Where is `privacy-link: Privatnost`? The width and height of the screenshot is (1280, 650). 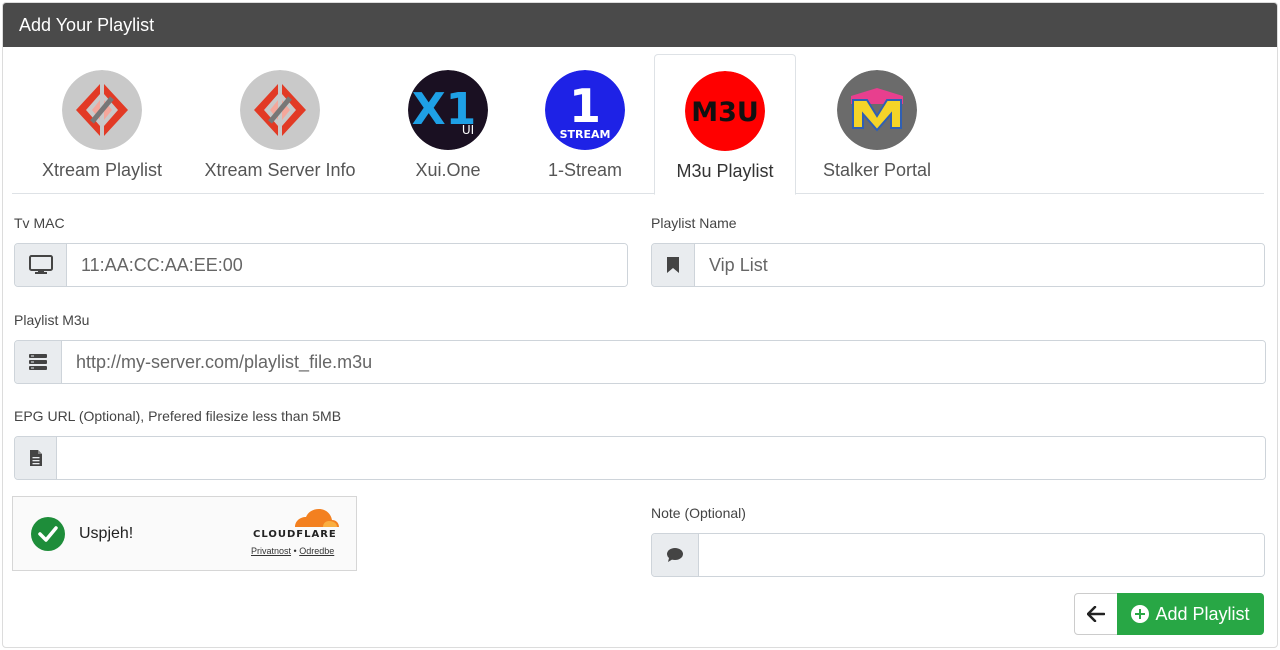 privacy-link: Privatnost is located at coordinates (271, 551).